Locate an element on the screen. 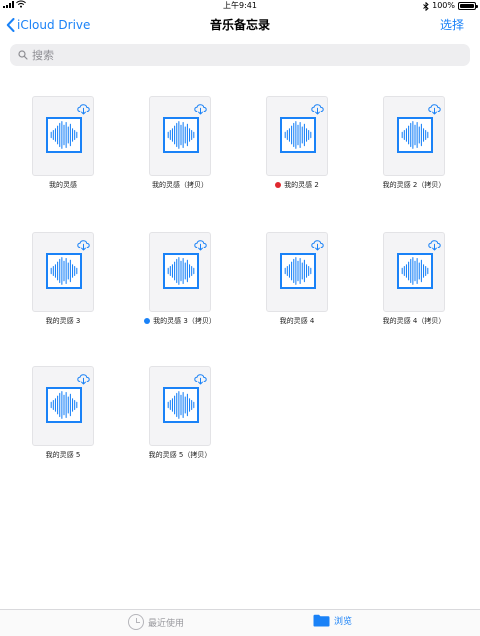  file-label: 我的灵感 5 is located at coordinates (63, 455).